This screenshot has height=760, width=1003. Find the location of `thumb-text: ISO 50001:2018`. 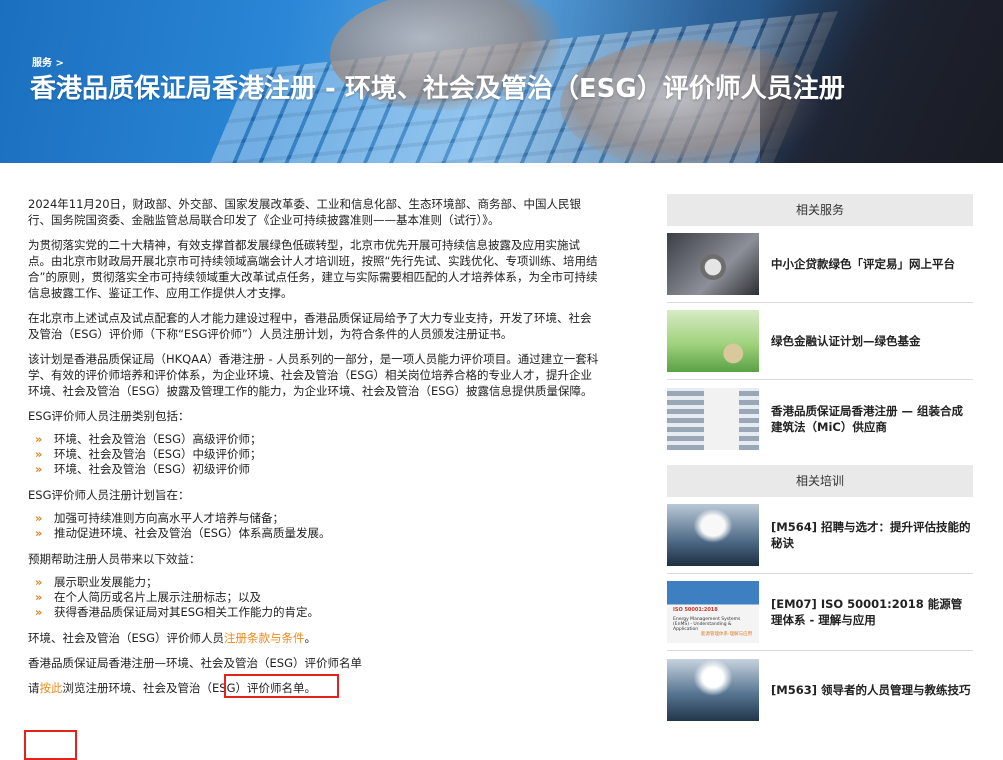

thumb-text: ISO 50001:2018 is located at coordinates (695, 610).